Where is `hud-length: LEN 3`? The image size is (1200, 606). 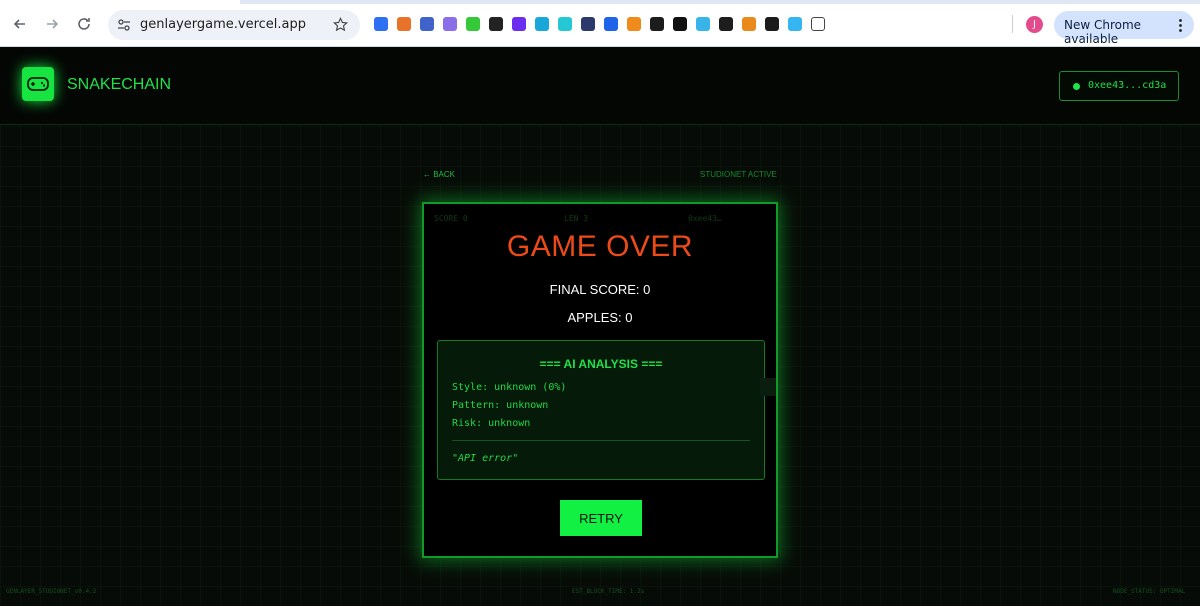
hud-length: LEN 3 is located at coordinates (576, 218).